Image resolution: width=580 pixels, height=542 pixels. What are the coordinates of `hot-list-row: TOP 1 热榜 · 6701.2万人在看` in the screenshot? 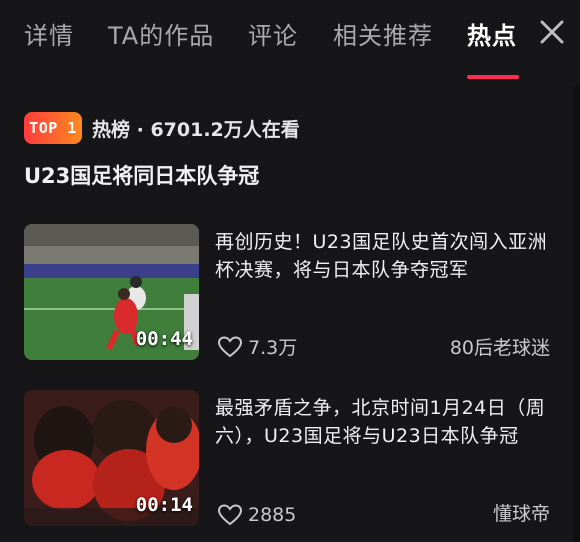 It's located at (162, 128).